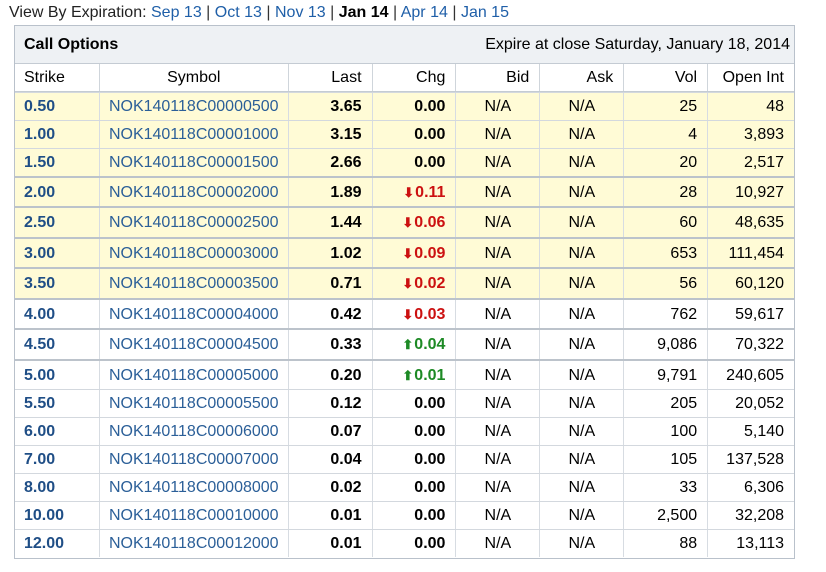 The width and height of the screenshot is (826, 572). What do you see at coordinates (193, 134) in the screenshot?
I see `symbol-link: NOK140118C00001000` at bounding box center [193, 134].